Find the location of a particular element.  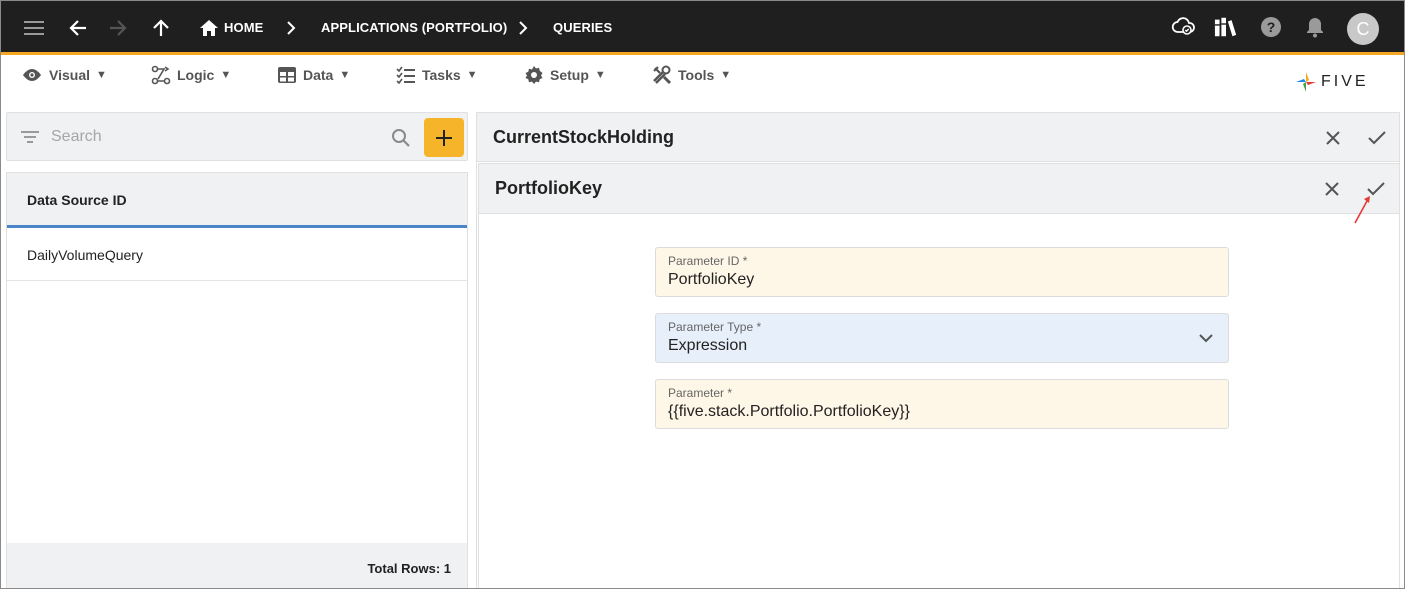

menu-logic-label: Logic is located at coordinates (196, 75).